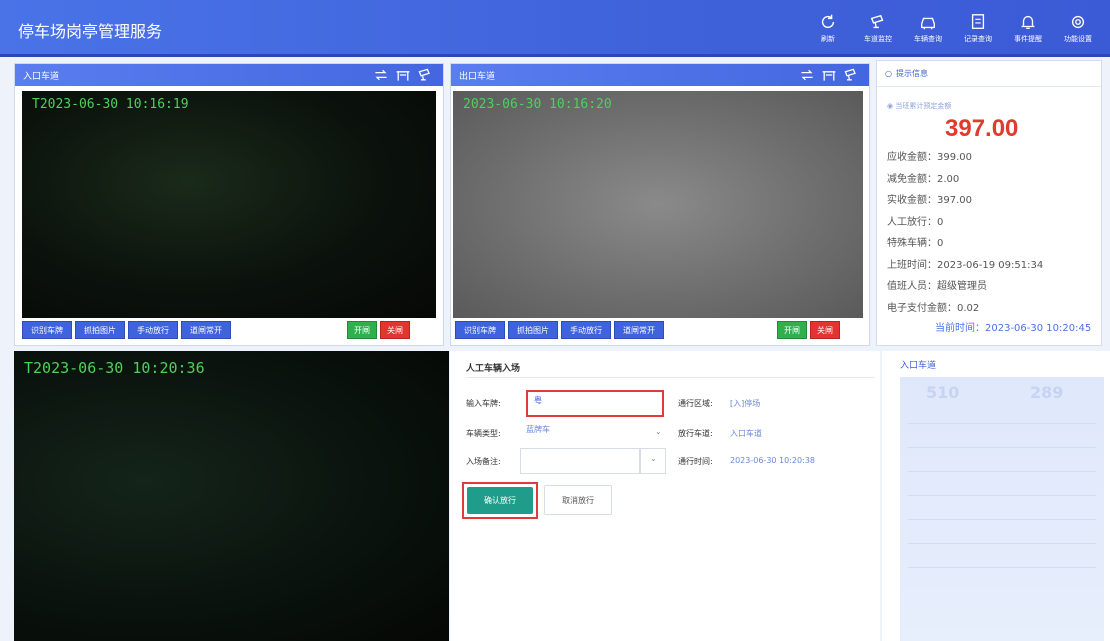 The width and height of the screenshot is (1110, 641). I want to click on total-amount: 397.00, so click(982, 128).